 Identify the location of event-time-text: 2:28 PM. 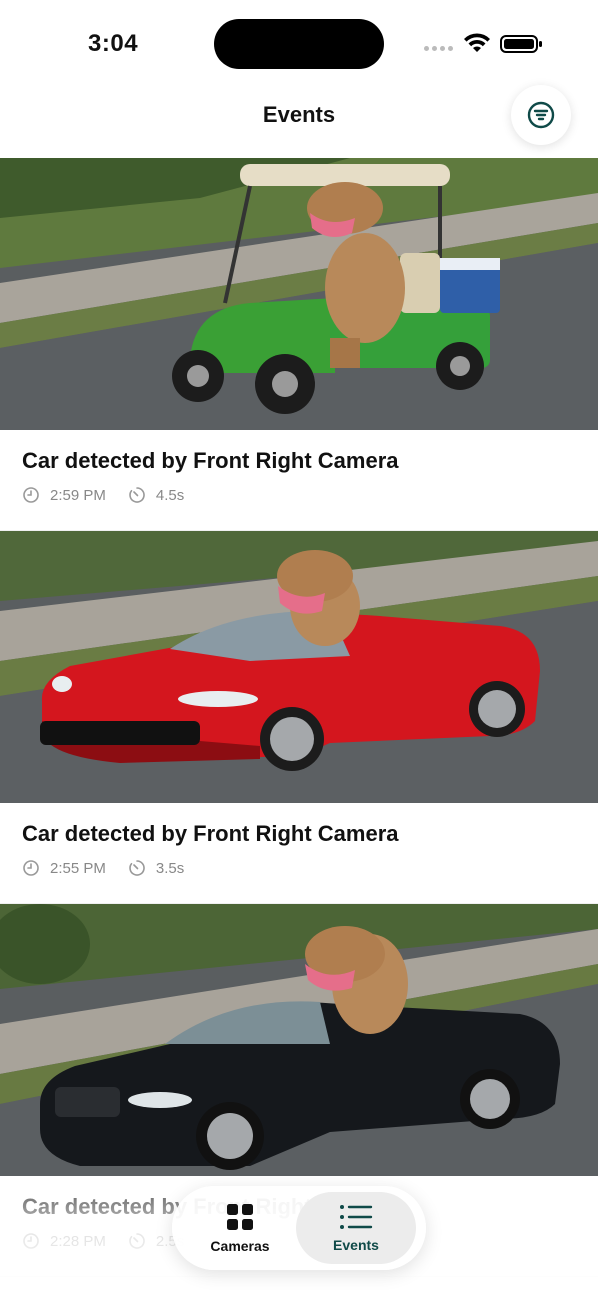
(78, 1241).